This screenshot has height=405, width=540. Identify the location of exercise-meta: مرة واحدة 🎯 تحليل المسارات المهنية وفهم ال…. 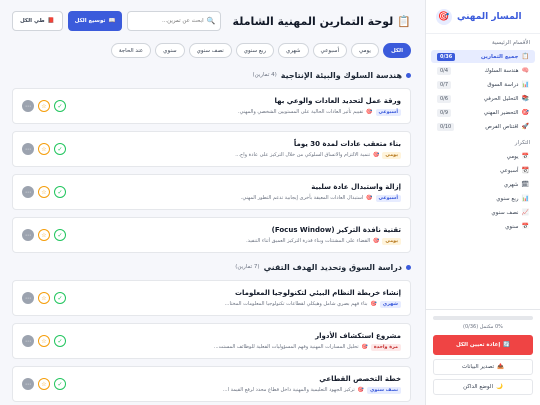
(307, 347).